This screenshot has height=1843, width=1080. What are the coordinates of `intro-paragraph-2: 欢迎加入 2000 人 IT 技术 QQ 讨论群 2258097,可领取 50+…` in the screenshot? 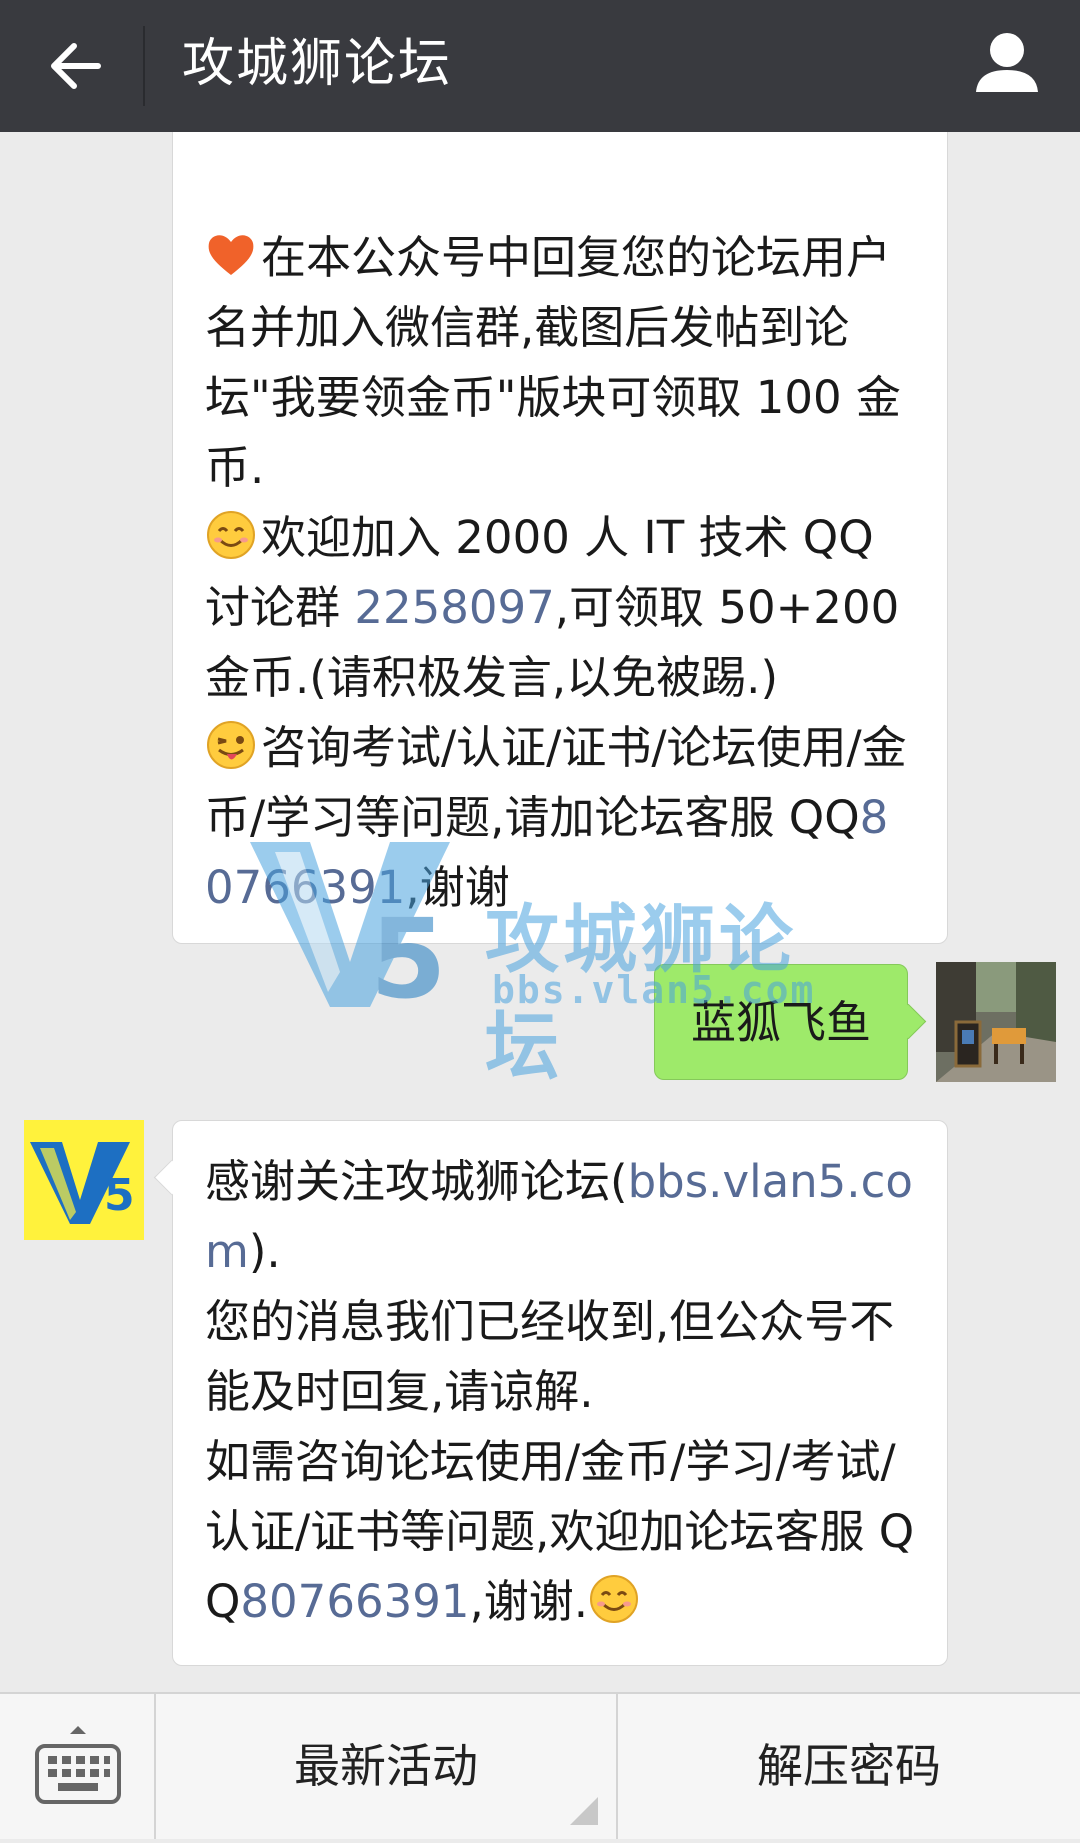 It's located at (552, 607).